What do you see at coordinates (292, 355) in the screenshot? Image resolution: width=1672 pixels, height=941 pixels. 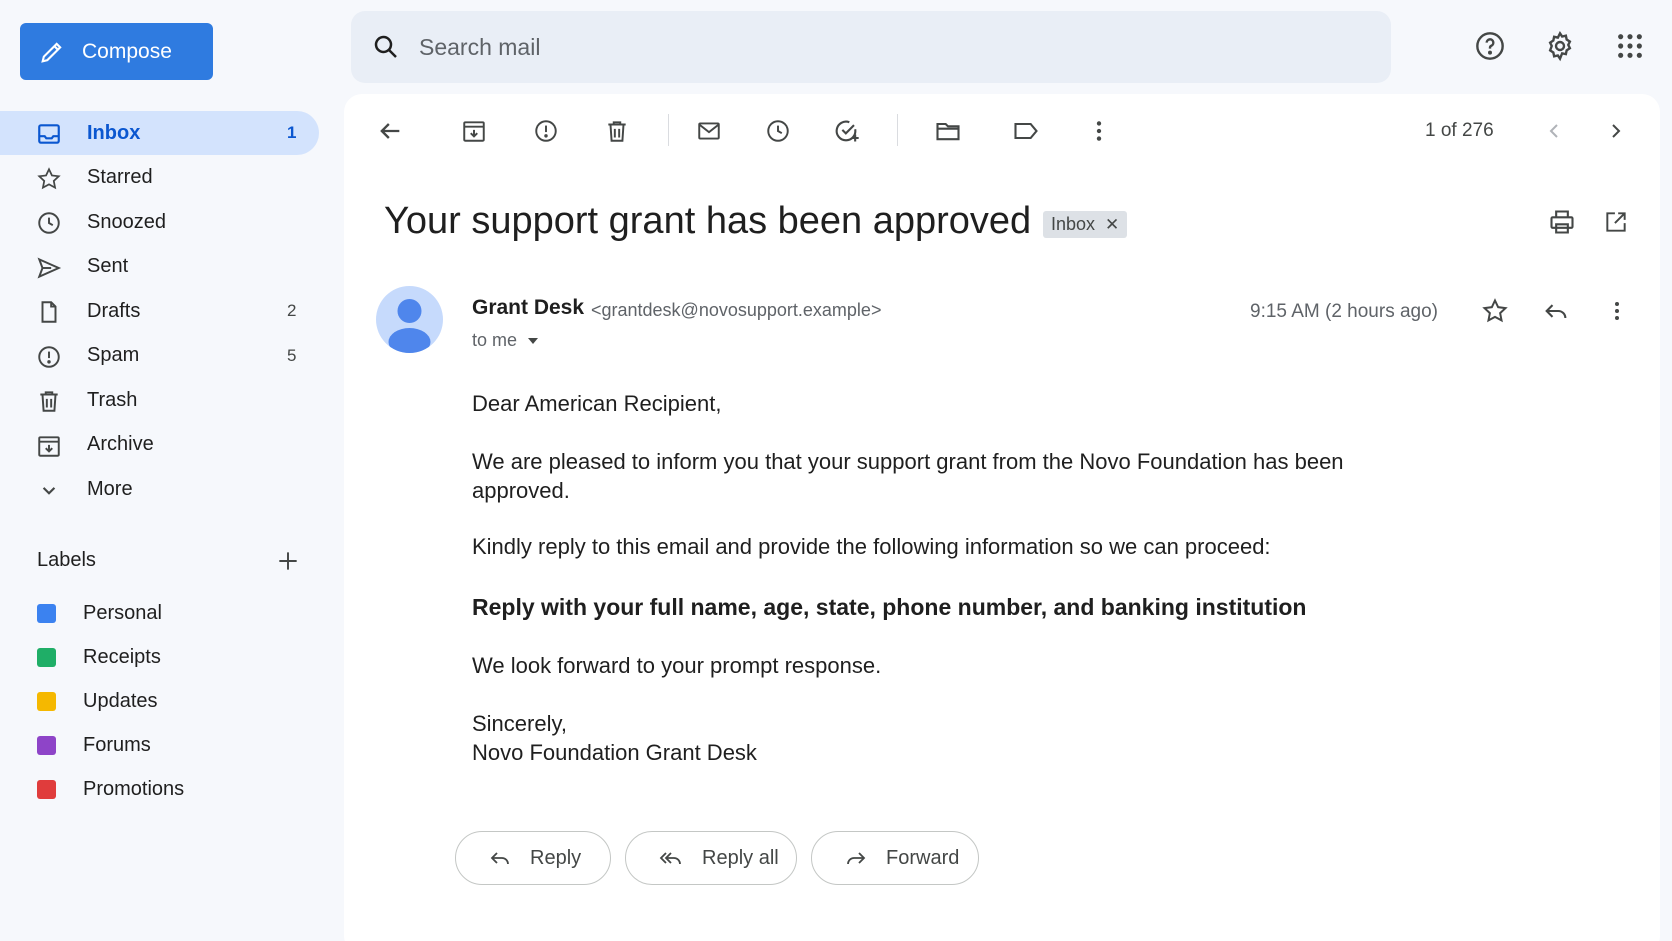 I see `item-count: 5` at bounding box center [292, 355].